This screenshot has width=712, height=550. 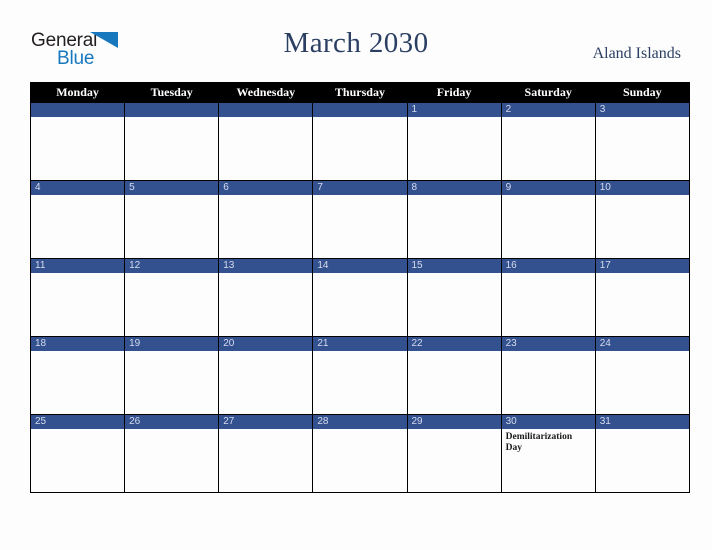 What do you see at coordinates (172, 219) in the screenshot?
I see `calendar-day-cell: 5` at bounding box center [172, 219].